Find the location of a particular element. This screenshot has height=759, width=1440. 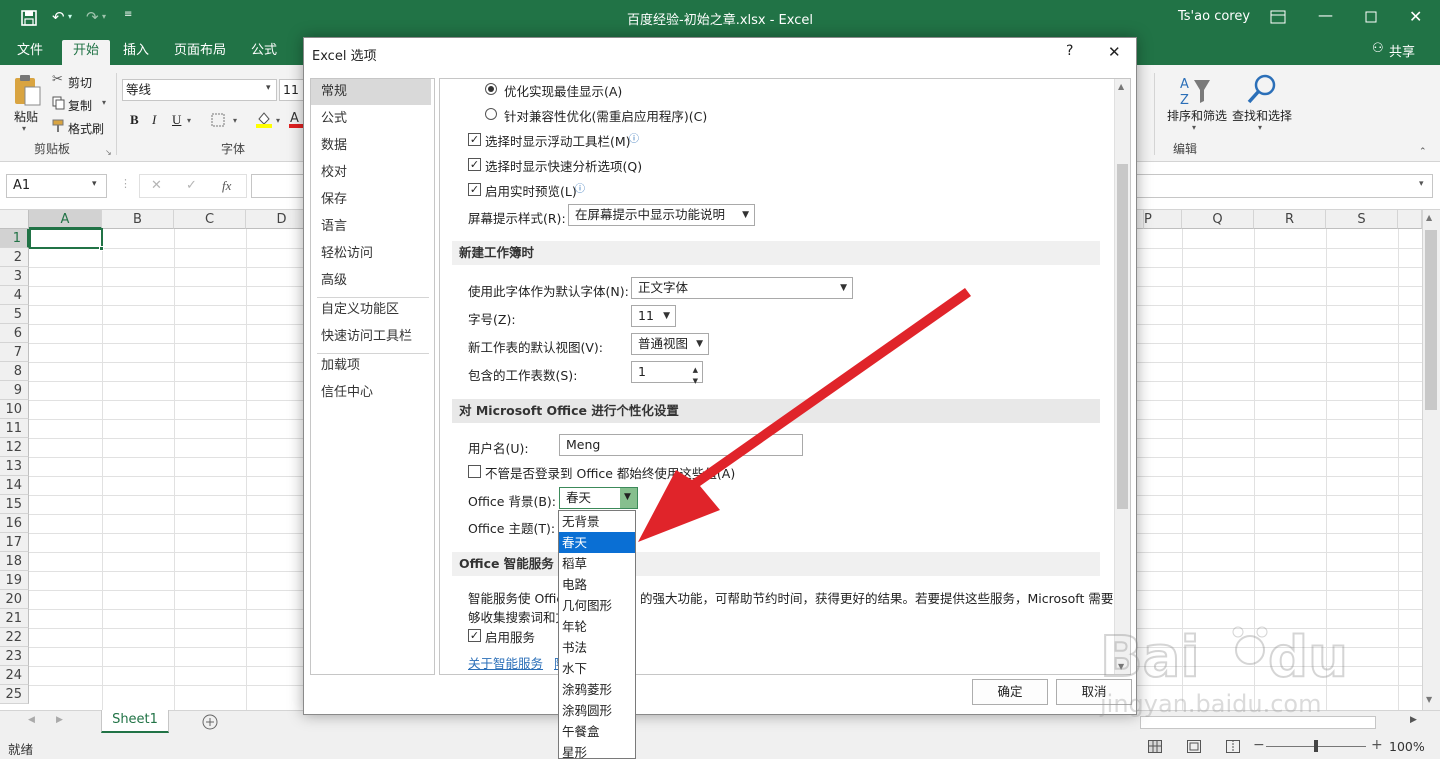

copy-dropdown-icon: ▾ is located at coordinates (104, 102).